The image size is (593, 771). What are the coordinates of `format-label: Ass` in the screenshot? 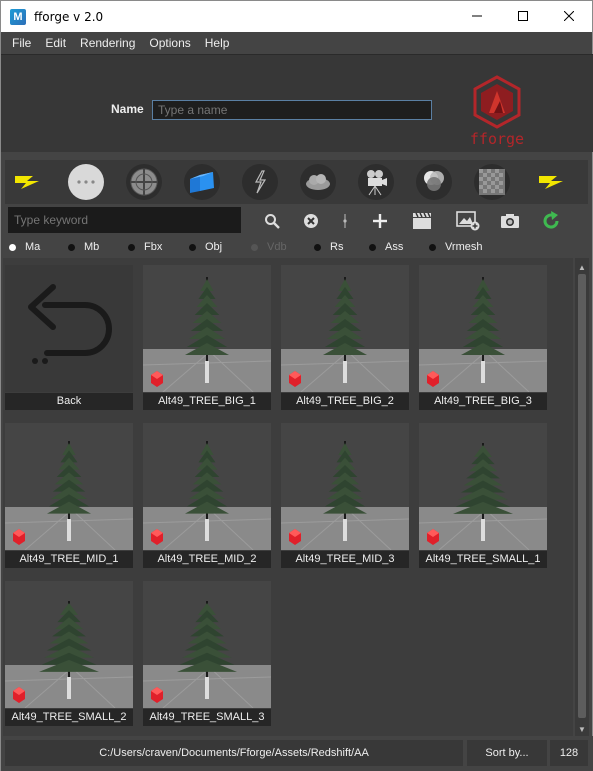 It's located at (394, 247).